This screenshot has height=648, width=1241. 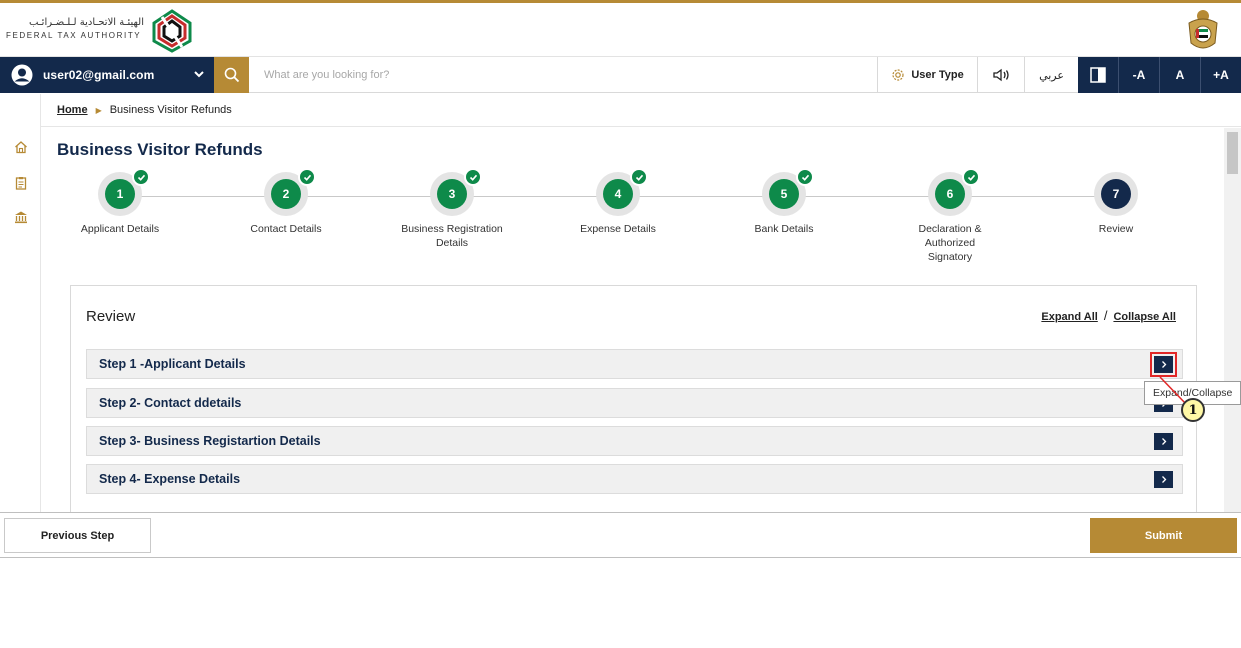 I want to click on rail-home, so click(x=20, y=147).